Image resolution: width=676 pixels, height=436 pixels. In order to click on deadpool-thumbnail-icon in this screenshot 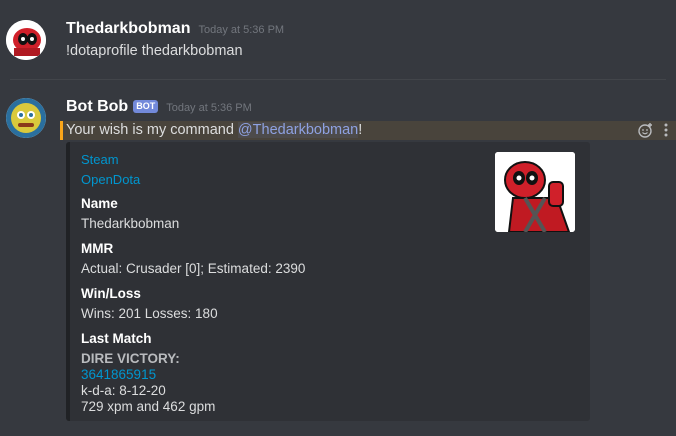, I will do `click(535, 192)`.